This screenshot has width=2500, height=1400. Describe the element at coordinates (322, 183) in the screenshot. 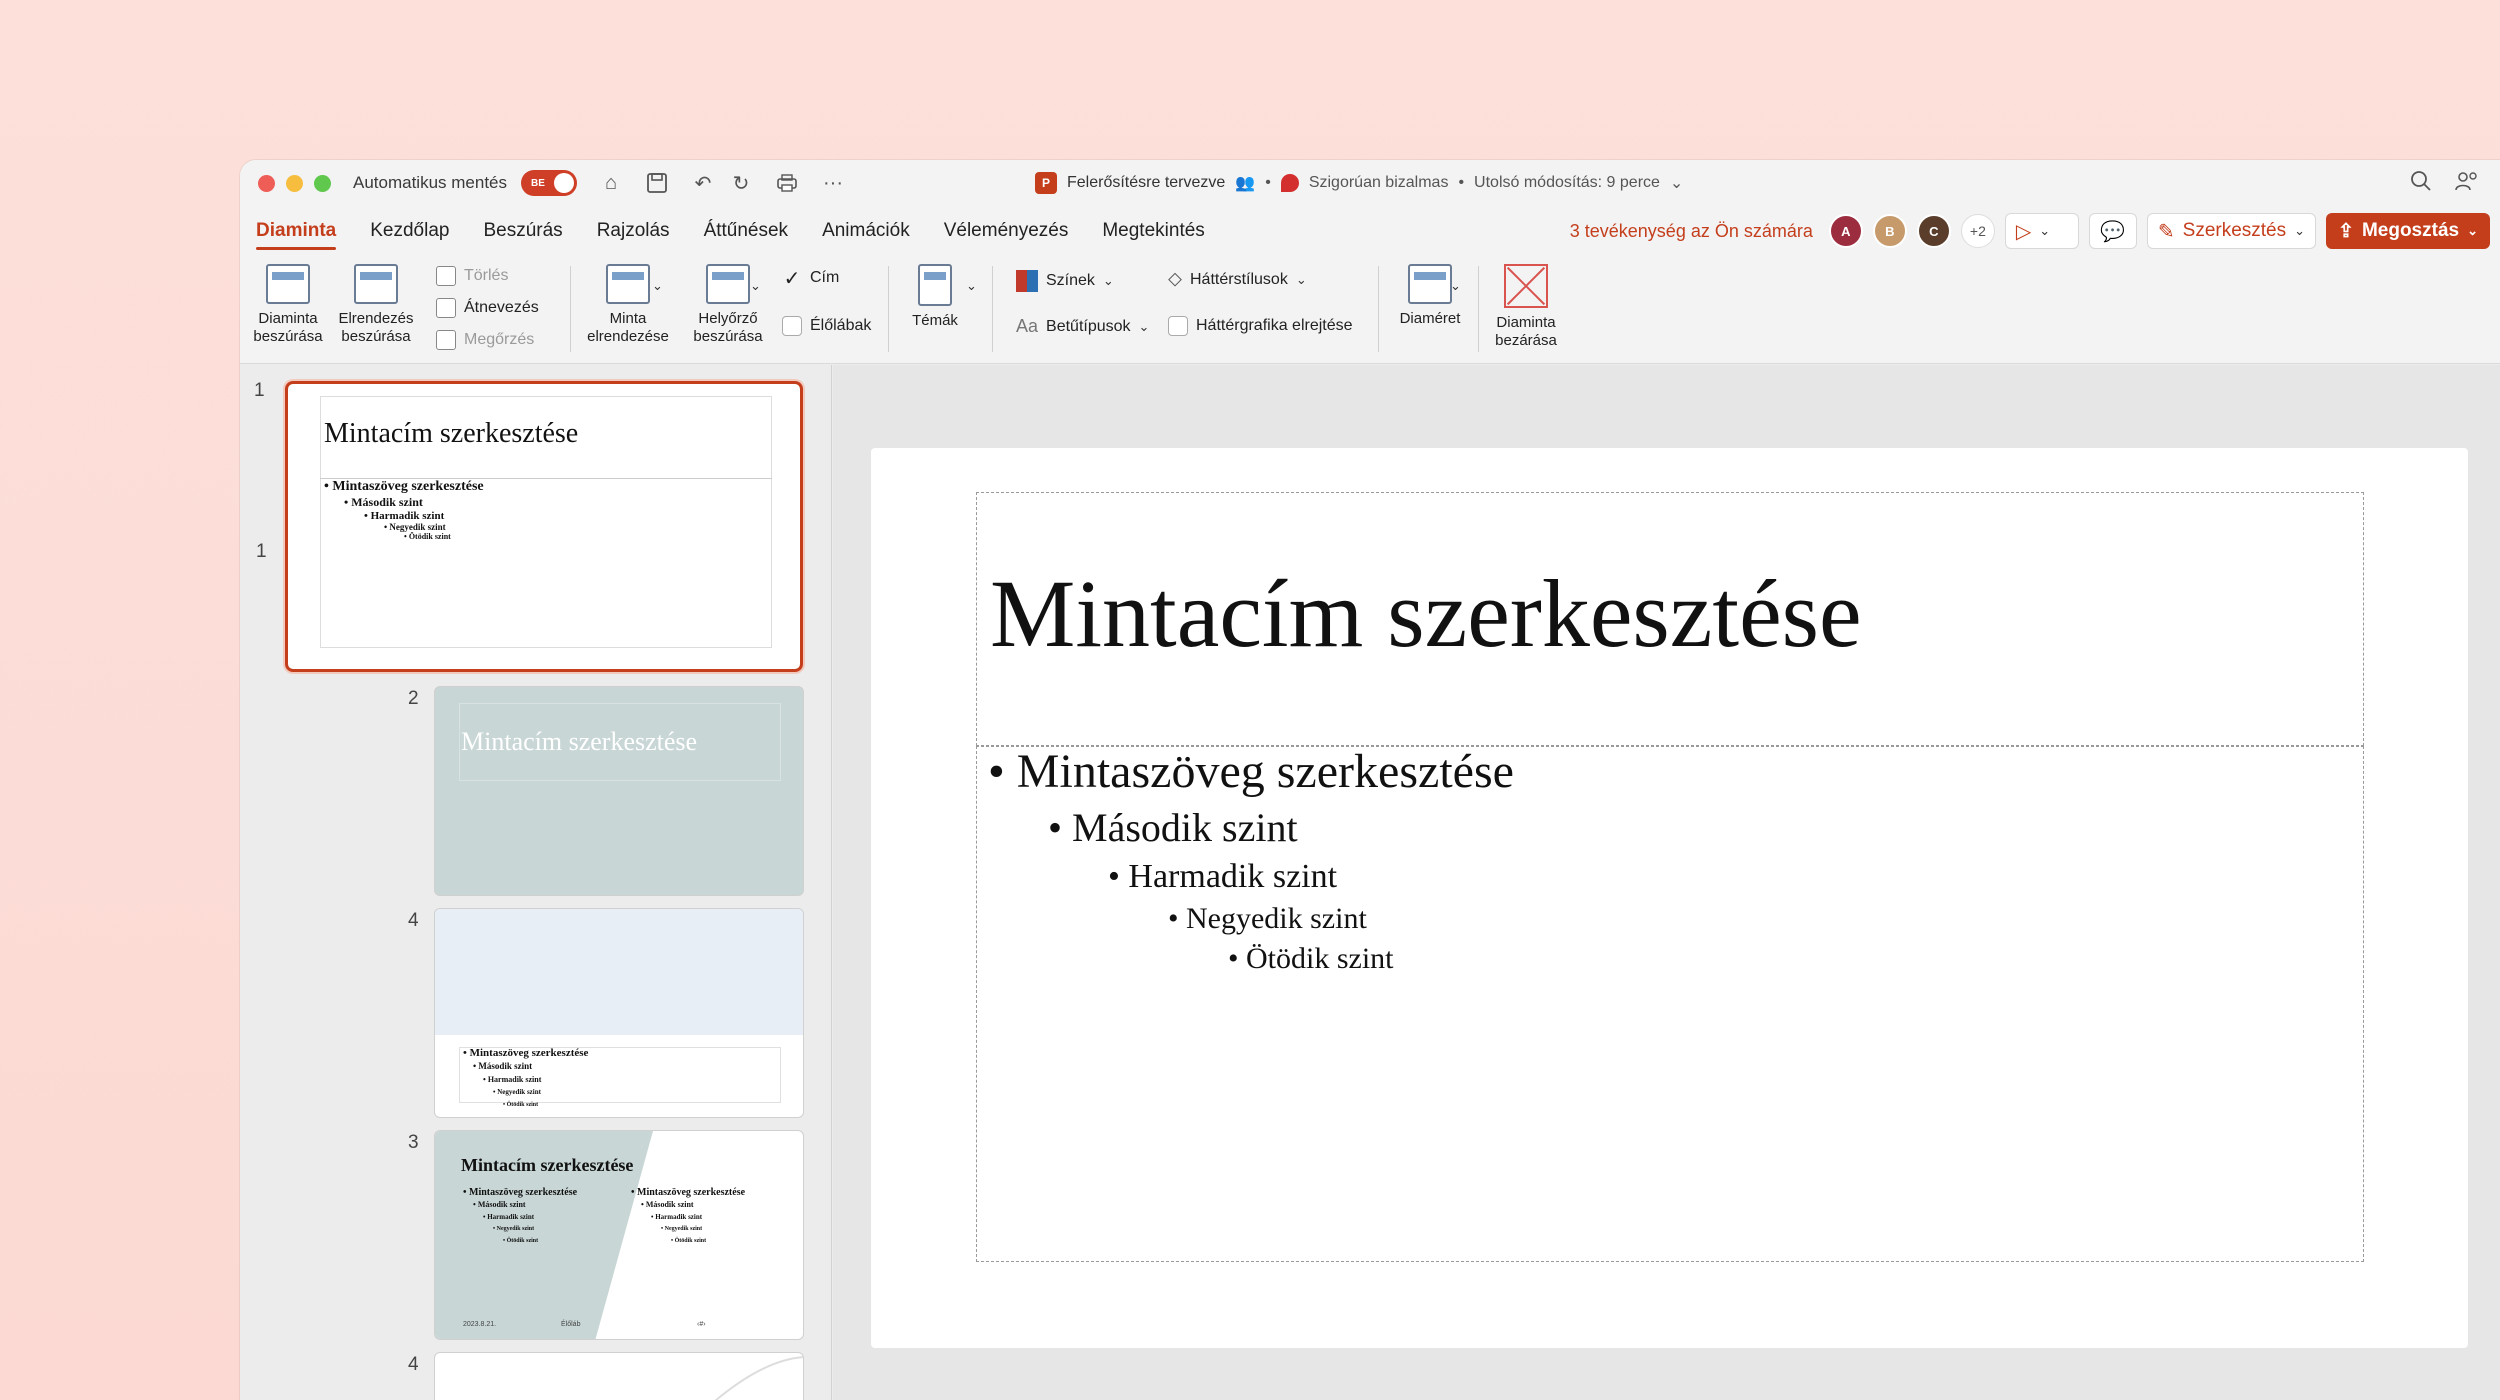

I see `zoom-window-button` at that location.